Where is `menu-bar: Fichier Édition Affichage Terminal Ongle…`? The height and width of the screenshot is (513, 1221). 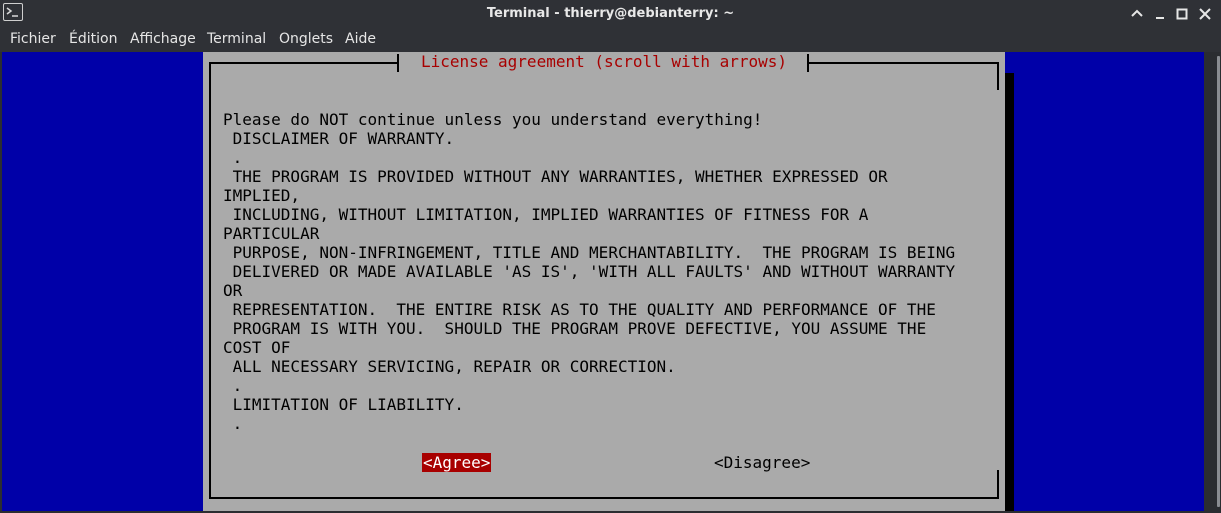
menu-bar: Fichier Édition Affichage Terminal Ongle… is located at coordinates (610, 40).